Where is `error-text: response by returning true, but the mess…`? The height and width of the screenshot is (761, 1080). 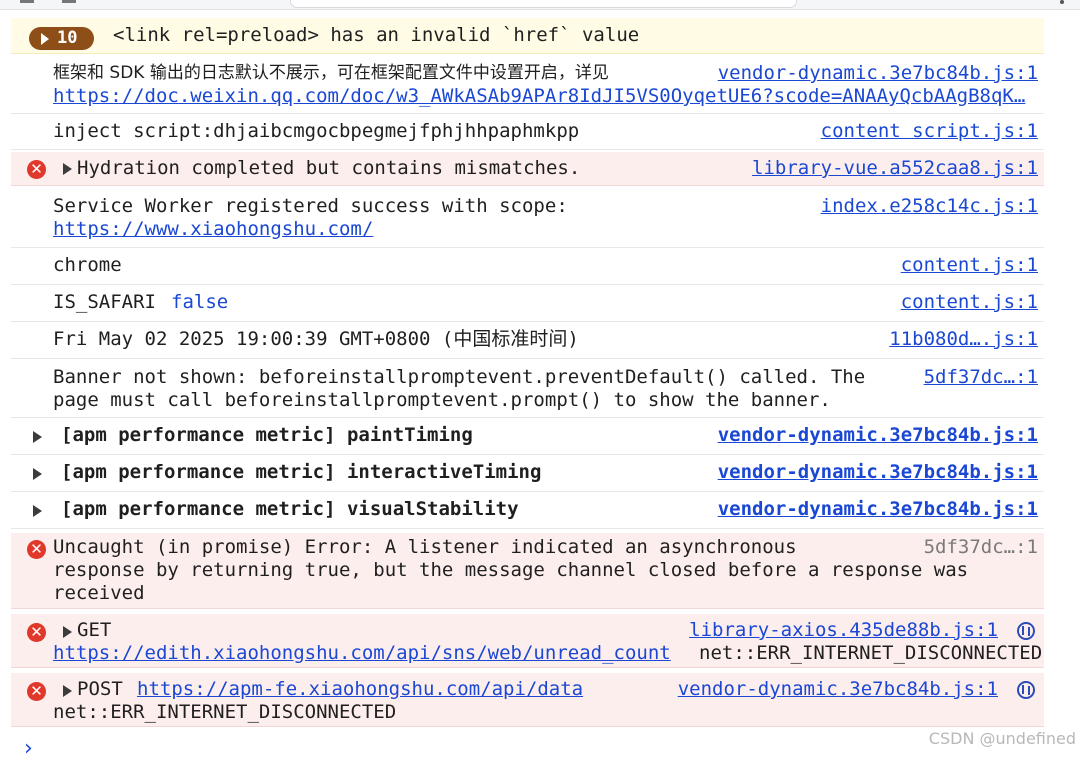
error-text: response by returning true, but the mess… is located at coordinates (511, 570).